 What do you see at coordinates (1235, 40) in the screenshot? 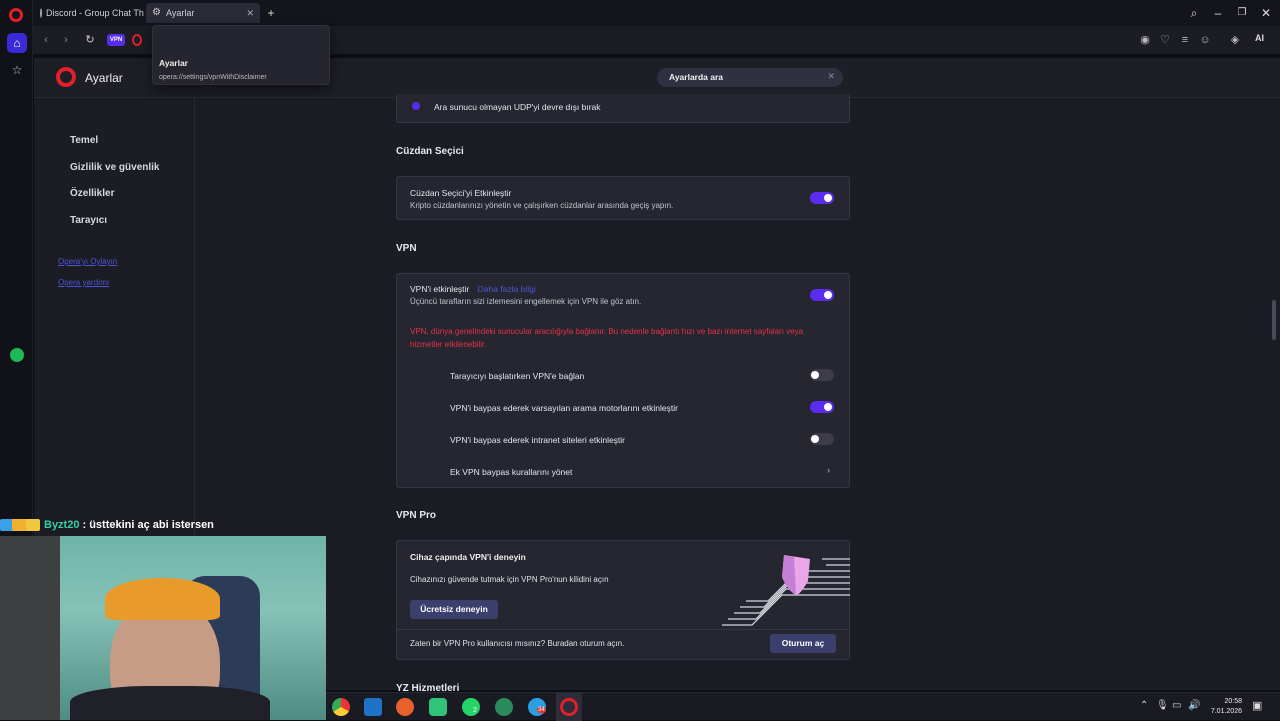
I see `cube-icon: ◈` at bounding box center [1235, 40].